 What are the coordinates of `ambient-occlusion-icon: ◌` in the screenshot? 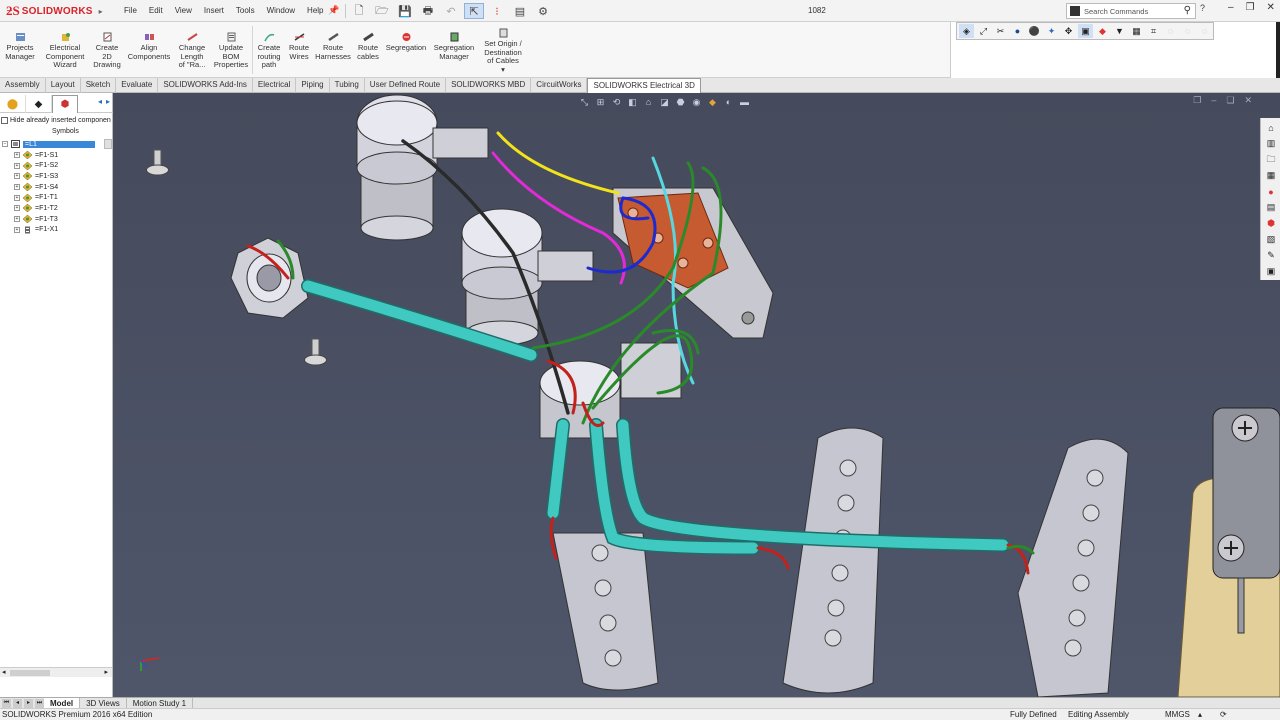 It's located at (1187, 31).